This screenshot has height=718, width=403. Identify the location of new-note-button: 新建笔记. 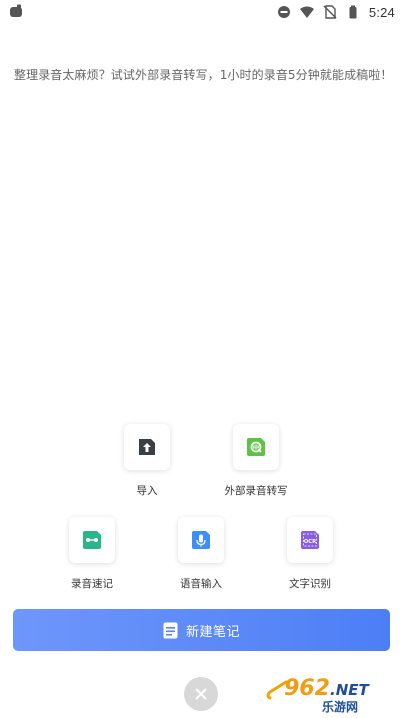
(201, 630).